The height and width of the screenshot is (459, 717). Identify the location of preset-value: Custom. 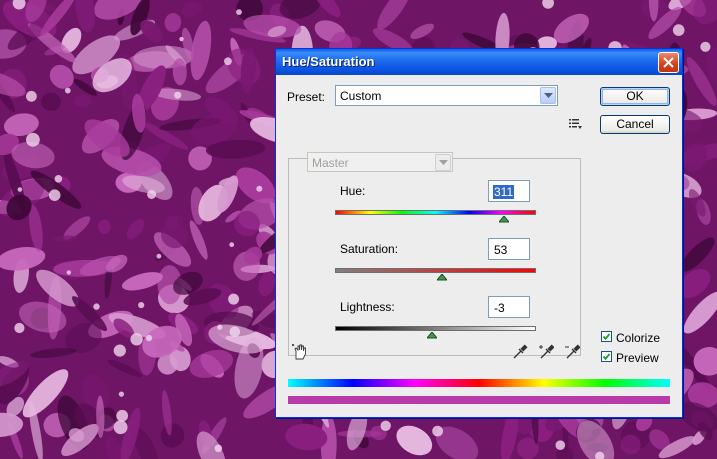
(361, 96).